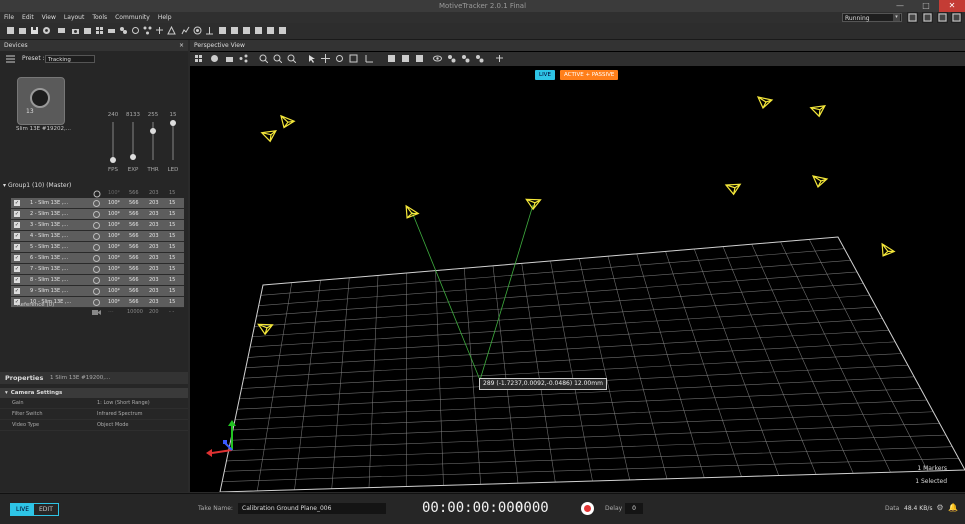  What do you see at coordinates (197, 30) in the screenshot?
I see `broadcast-icon` at bounding box center [197, 30].